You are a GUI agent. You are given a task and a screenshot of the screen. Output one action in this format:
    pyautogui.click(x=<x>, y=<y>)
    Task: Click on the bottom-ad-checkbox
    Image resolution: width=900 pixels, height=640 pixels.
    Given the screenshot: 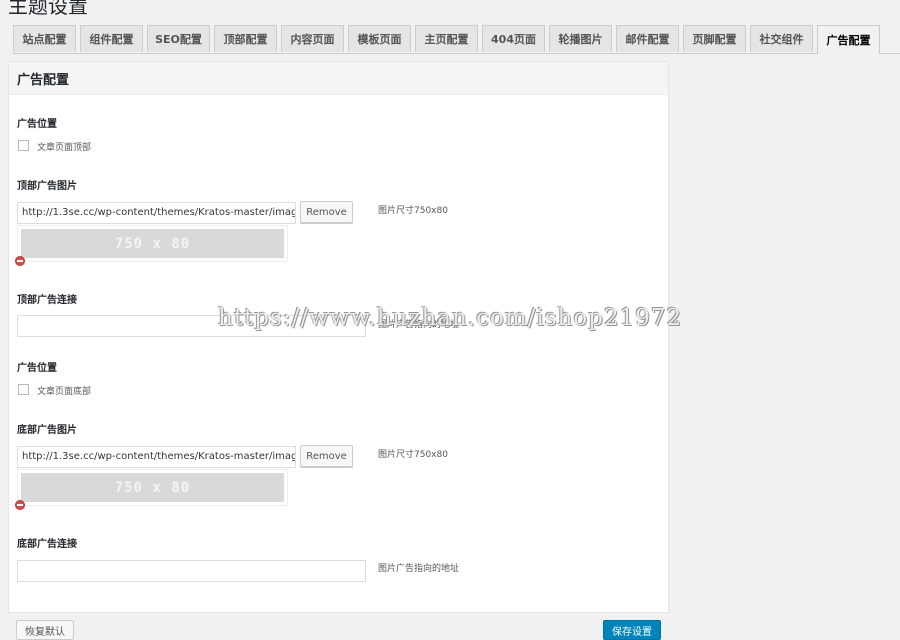 What is the action you would take?
    pyautogui.click(x=23, y=389)
    